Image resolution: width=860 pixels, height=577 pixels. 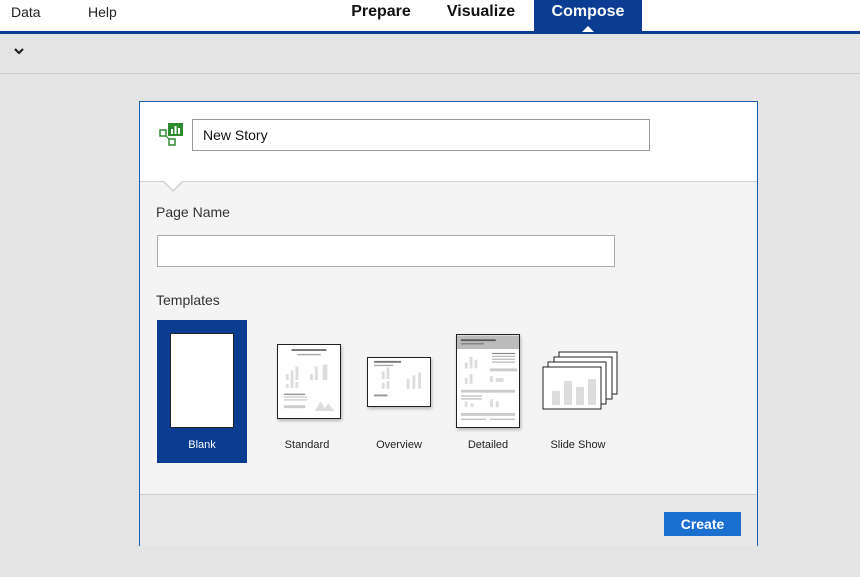 What do you see at coordinates (193, 212) in the screenshot?
I see `page-name-label: Page Name` at bounding box center [193, 212].